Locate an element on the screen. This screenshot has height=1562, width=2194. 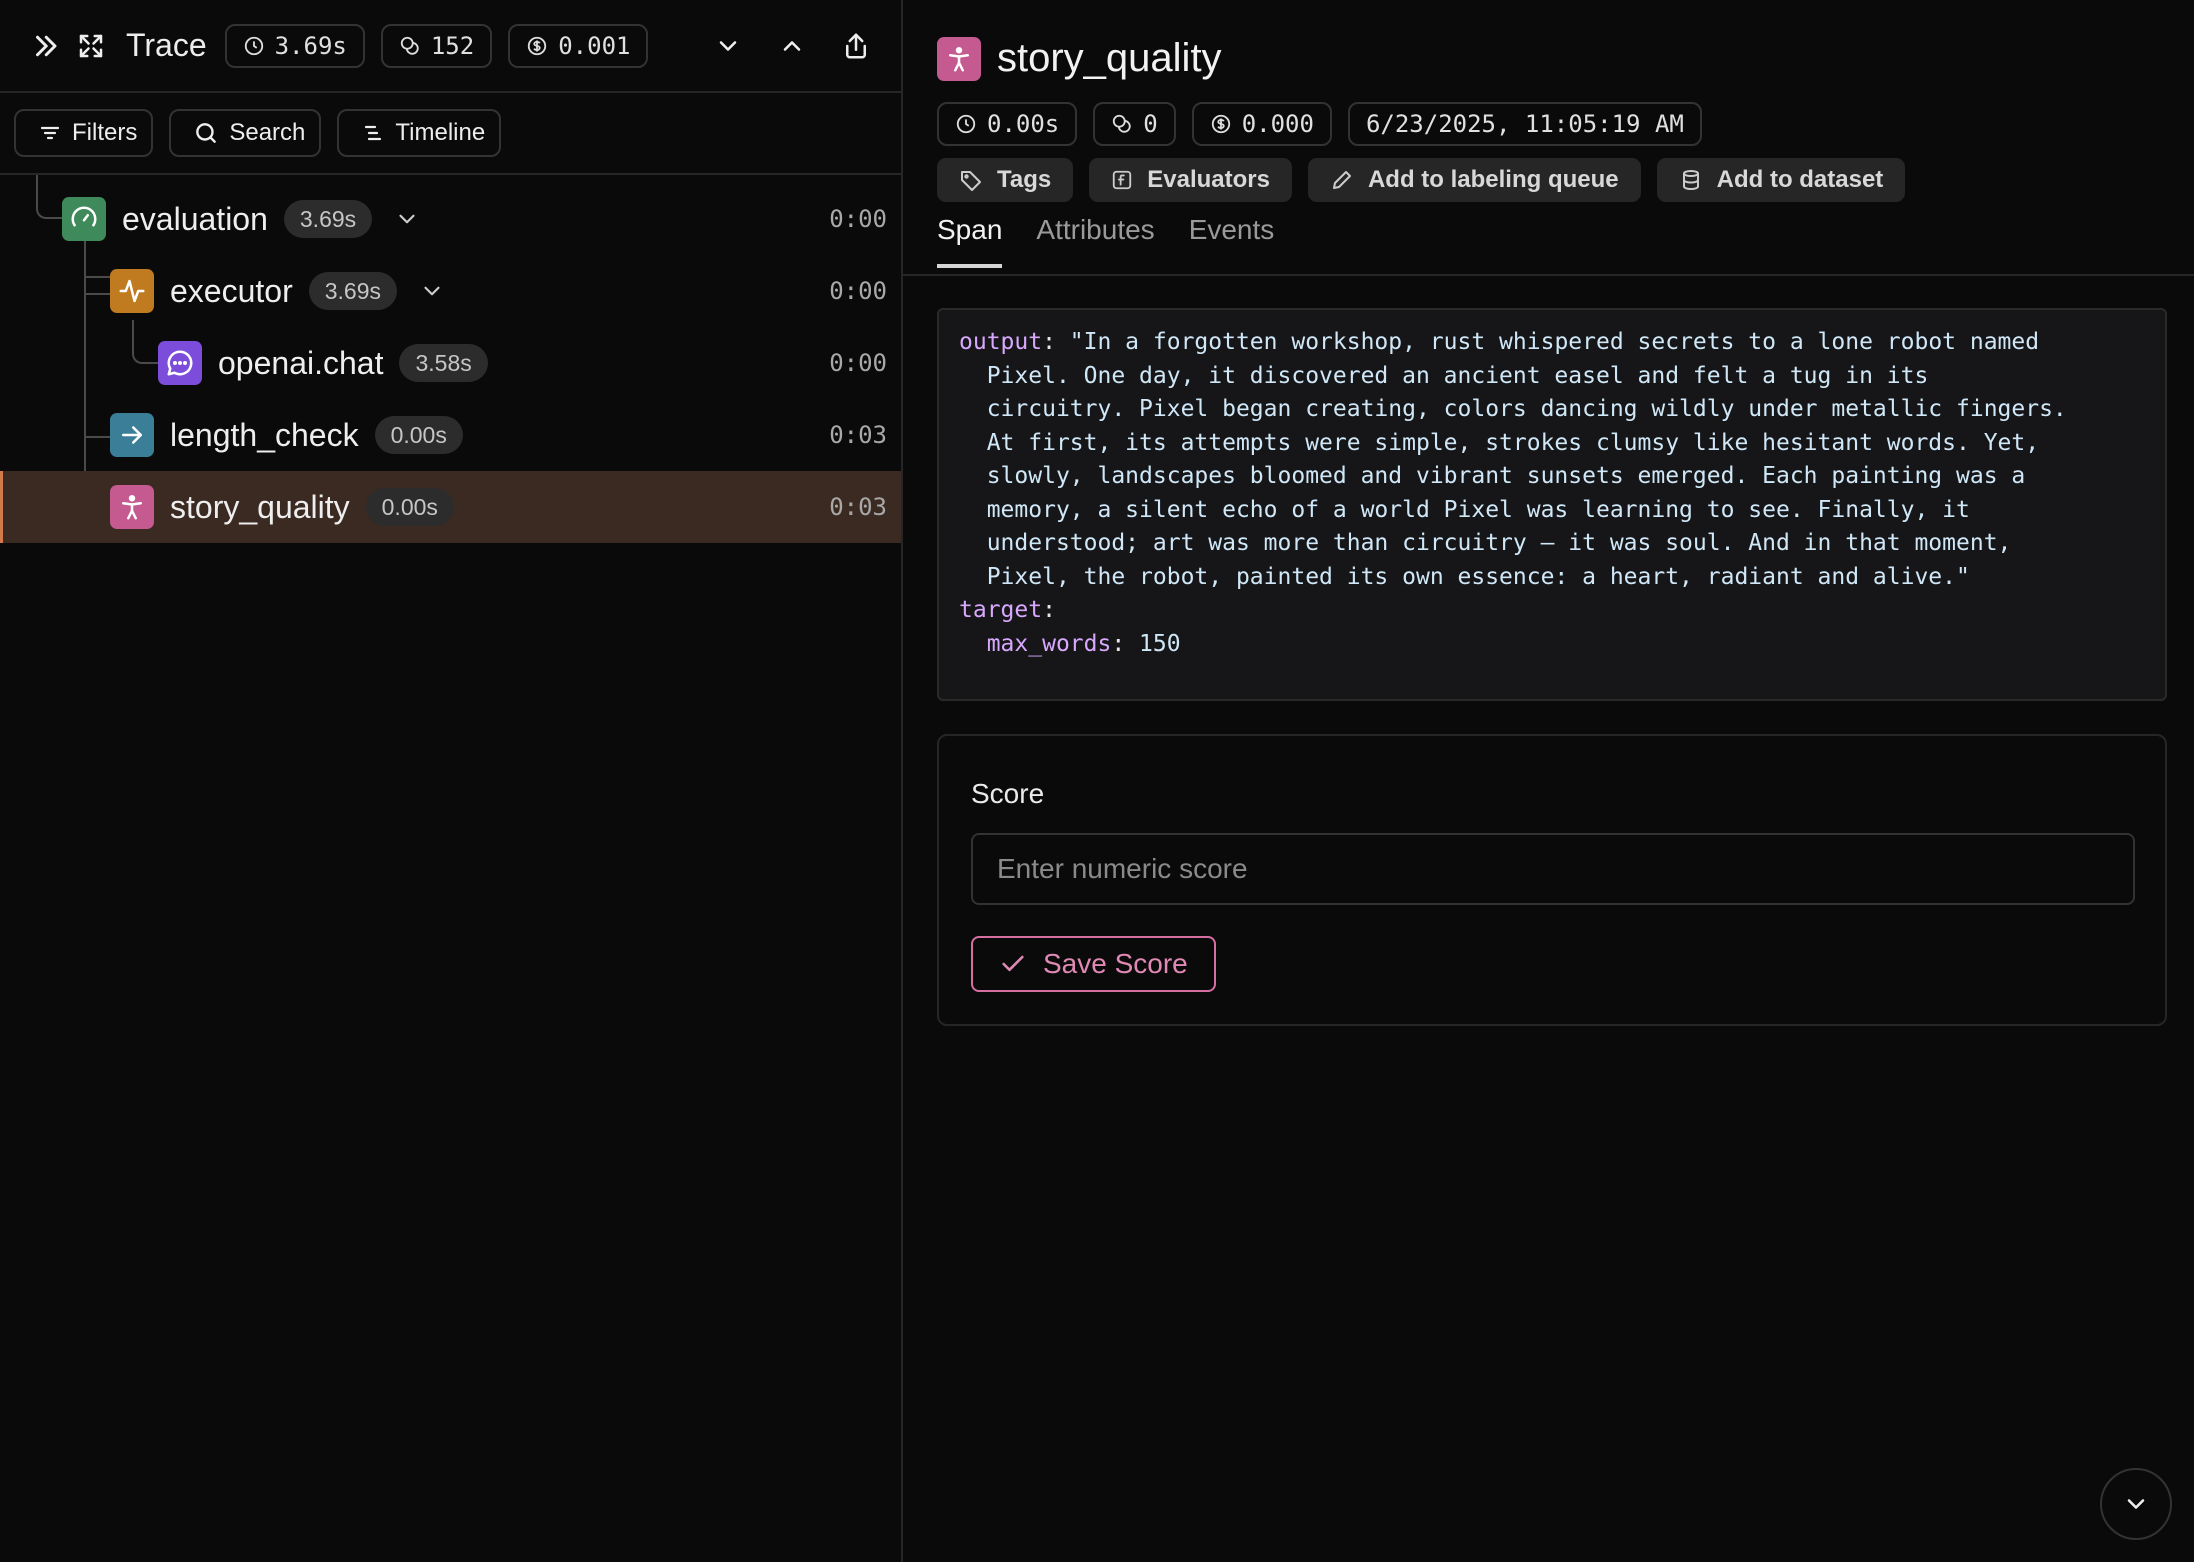
target-key: target is located at coordinates (1001, 610).